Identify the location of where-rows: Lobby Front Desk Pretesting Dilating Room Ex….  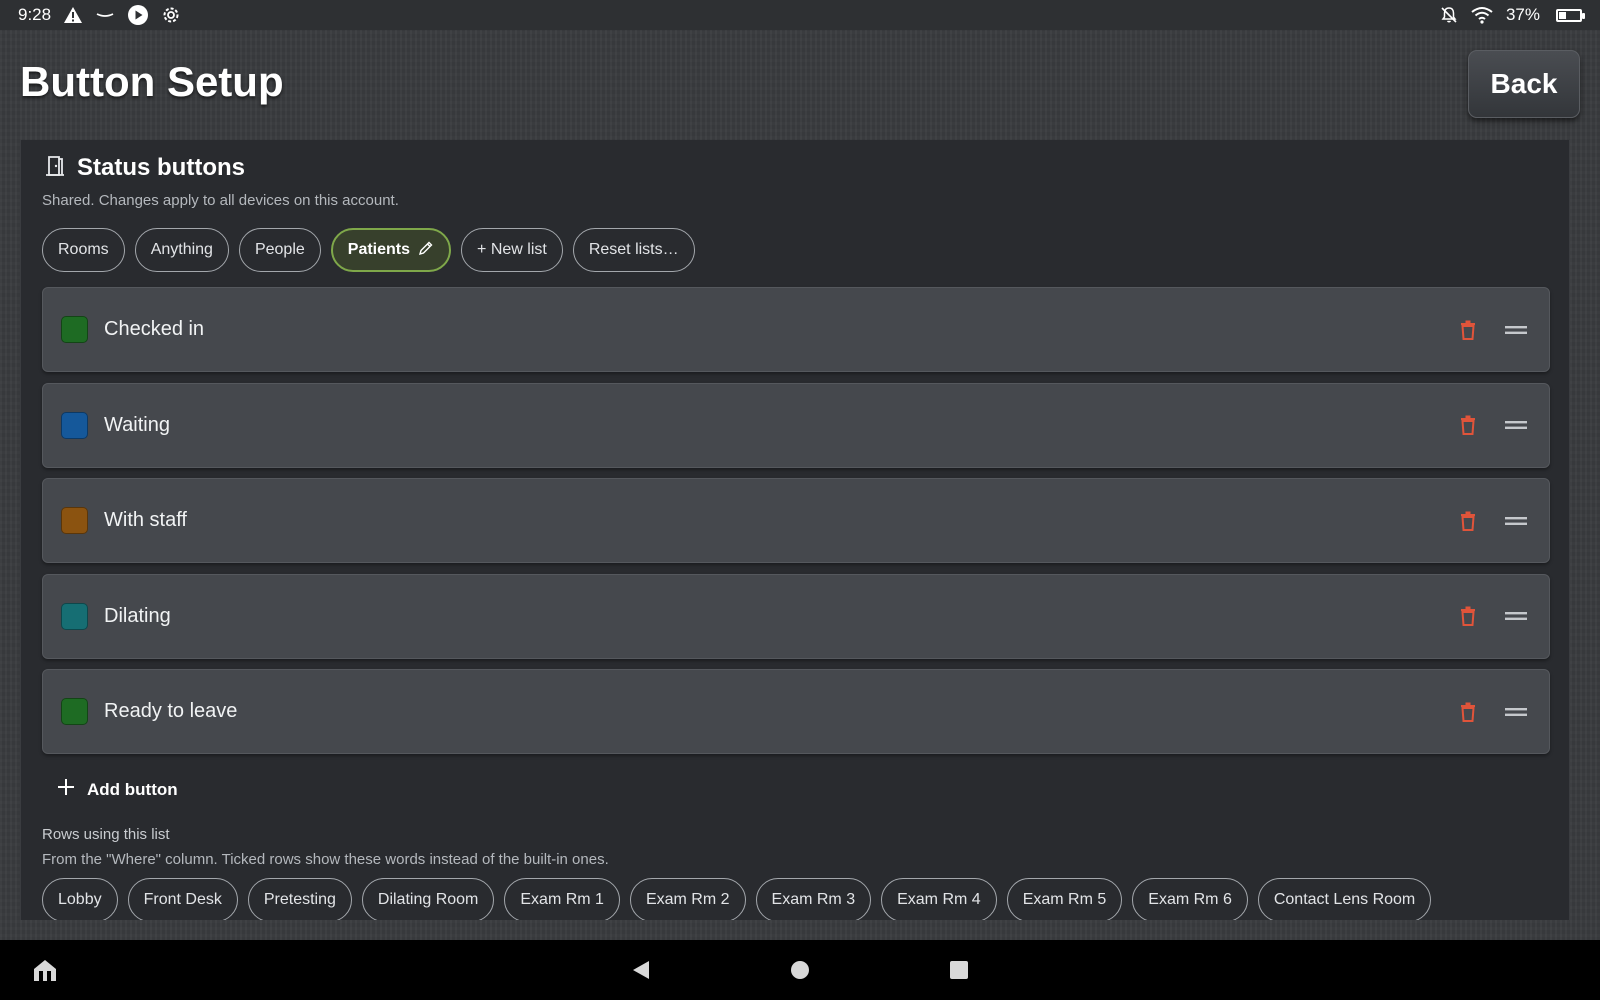
(737, 899).